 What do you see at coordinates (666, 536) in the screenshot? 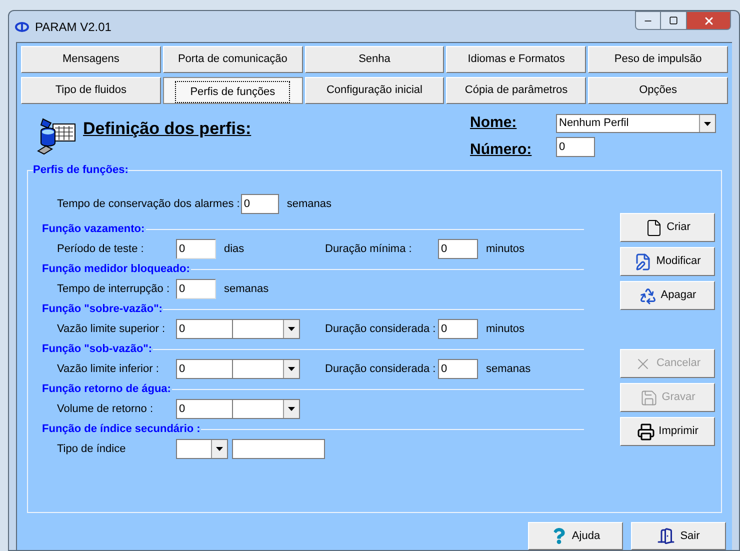
I see `door-icon` at bounding box center [666, 536].